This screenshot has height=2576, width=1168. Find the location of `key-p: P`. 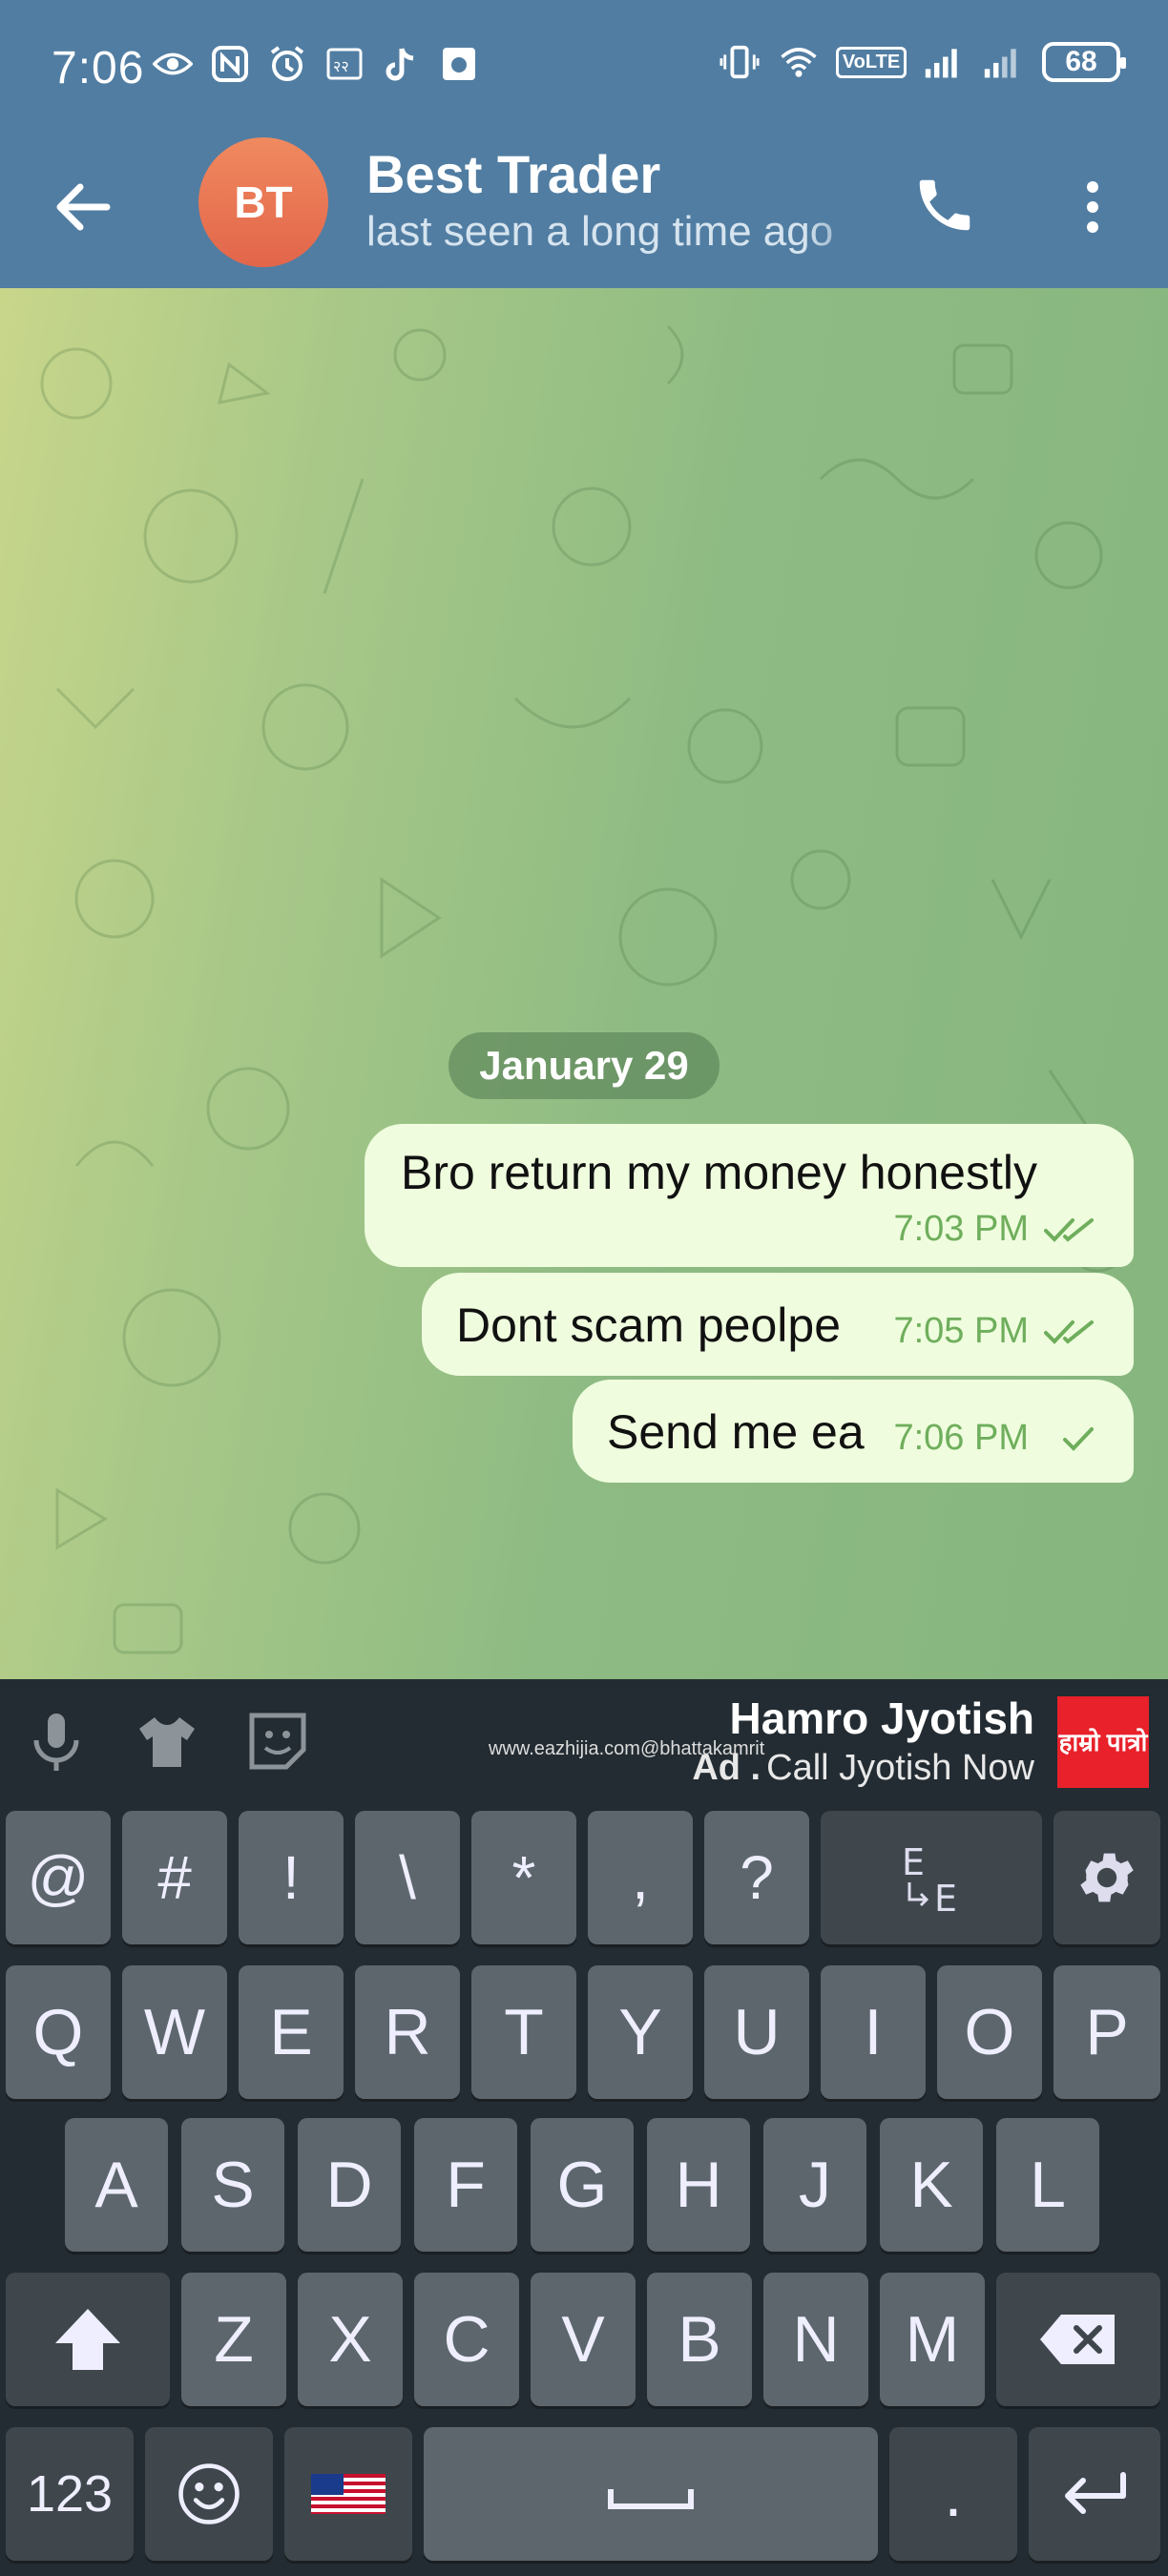

key-p: P is located at coordinates (1106, 2032).